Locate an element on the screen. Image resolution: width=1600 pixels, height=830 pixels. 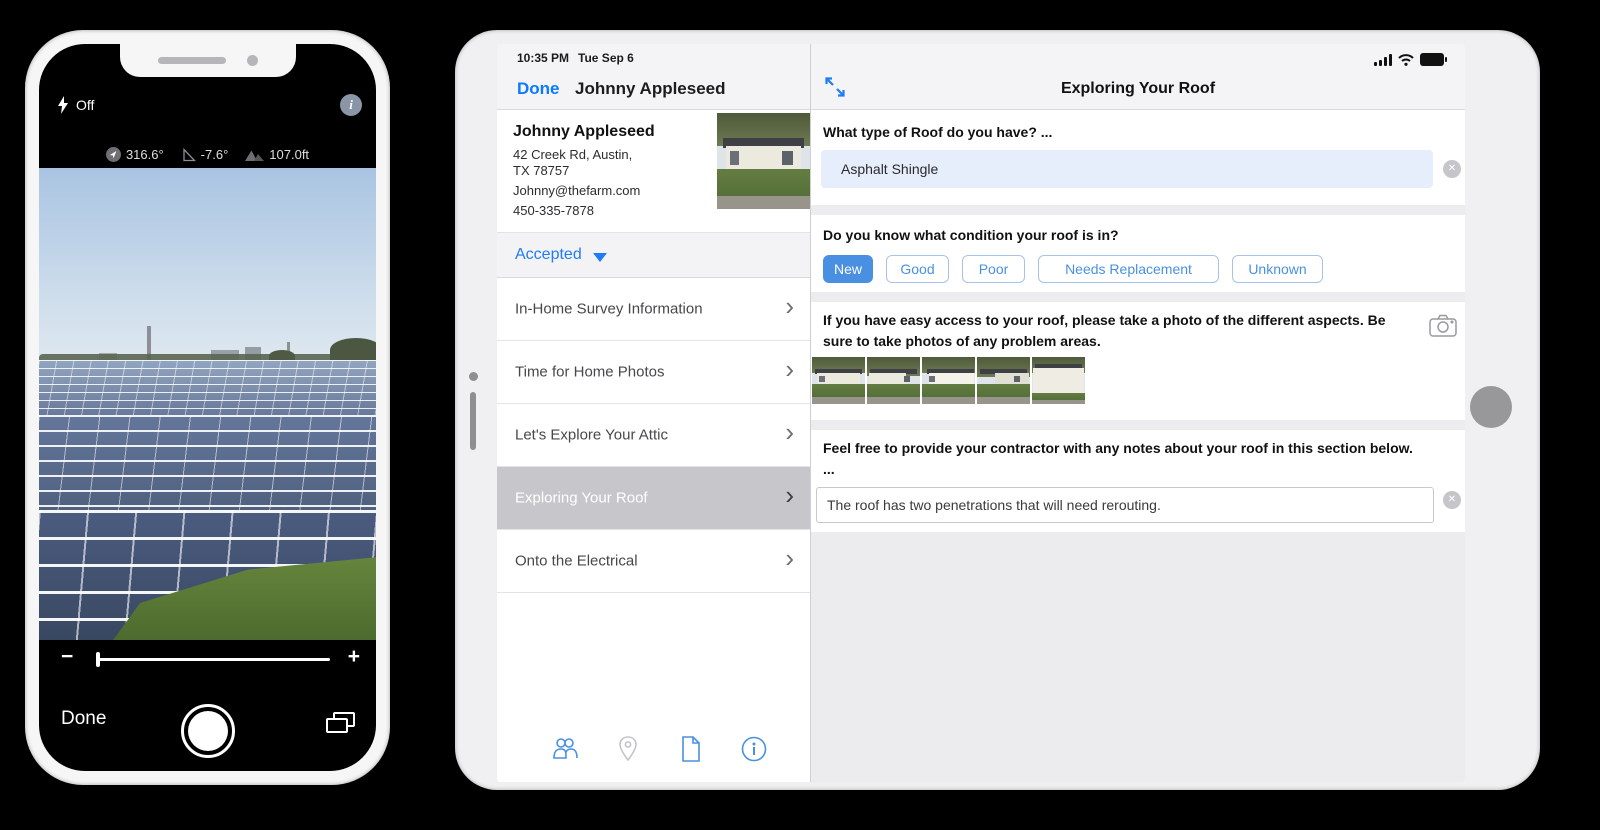
clear-roof-type-button is located at coordinates (1452, 169).